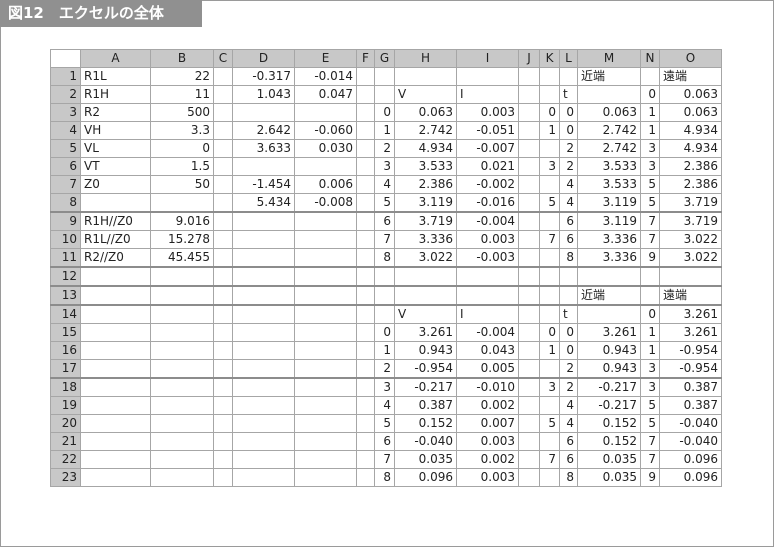 The height and width of the screenshot is (547, 774). Describe the element at coordinates (115, 239) in the screenshot. I see `cell-a10: R1L//Z0` at that location.